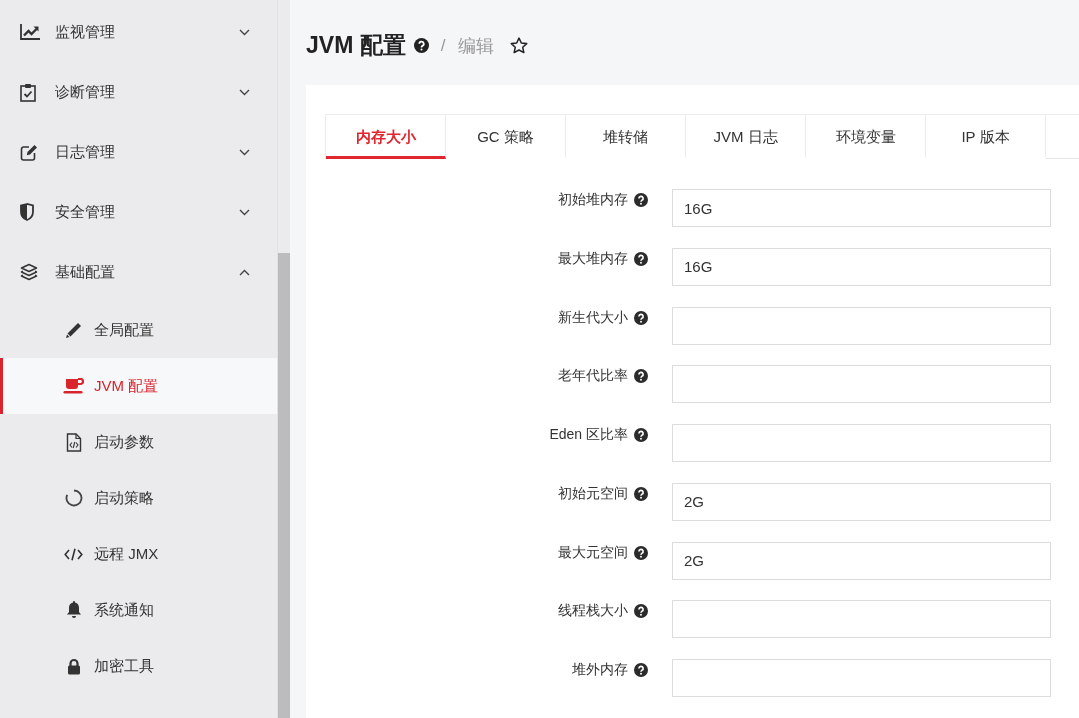  Describe the element at coordinates (73, 498) in the screenshot. I see `spinner-icon` at that location.